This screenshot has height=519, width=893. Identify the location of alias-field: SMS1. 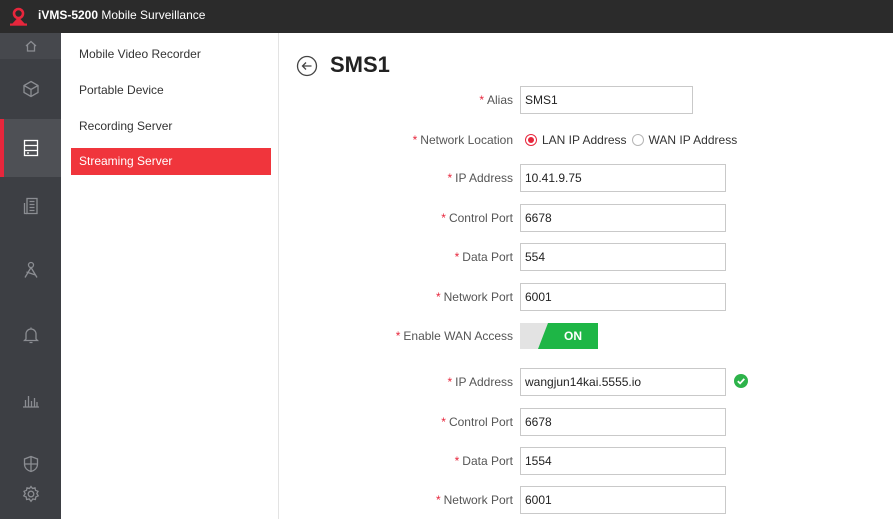
(606, 100).